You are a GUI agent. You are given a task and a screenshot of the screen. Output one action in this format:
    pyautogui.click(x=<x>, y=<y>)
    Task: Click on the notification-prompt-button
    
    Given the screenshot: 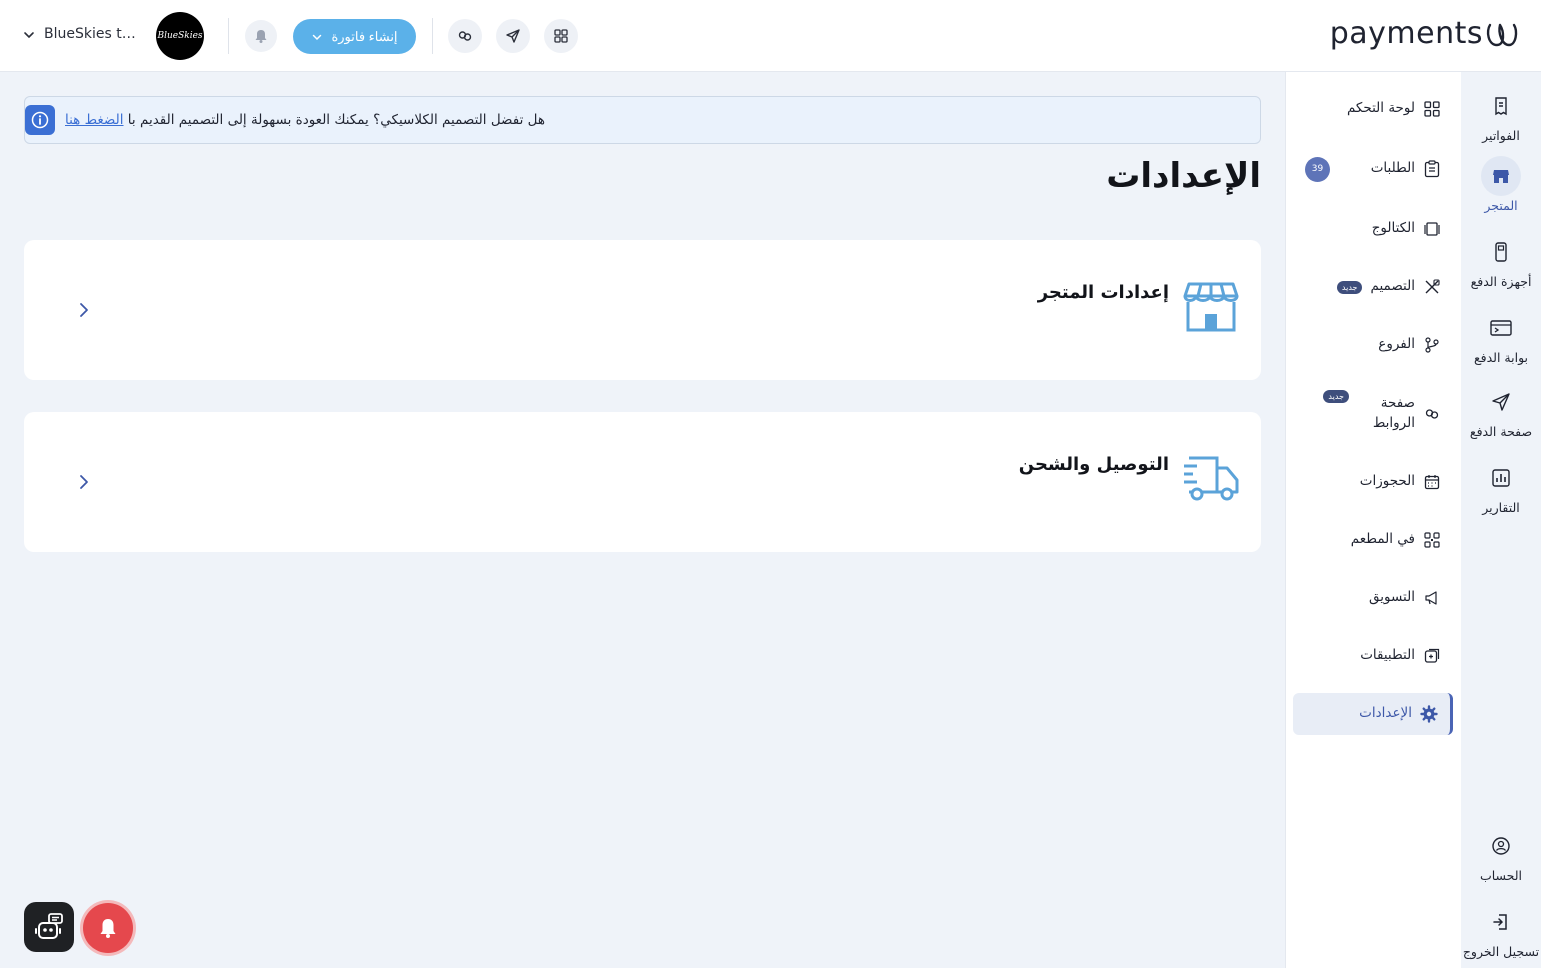 What is the action you would take?
    pyautogui.click(x=108, y=928)
    